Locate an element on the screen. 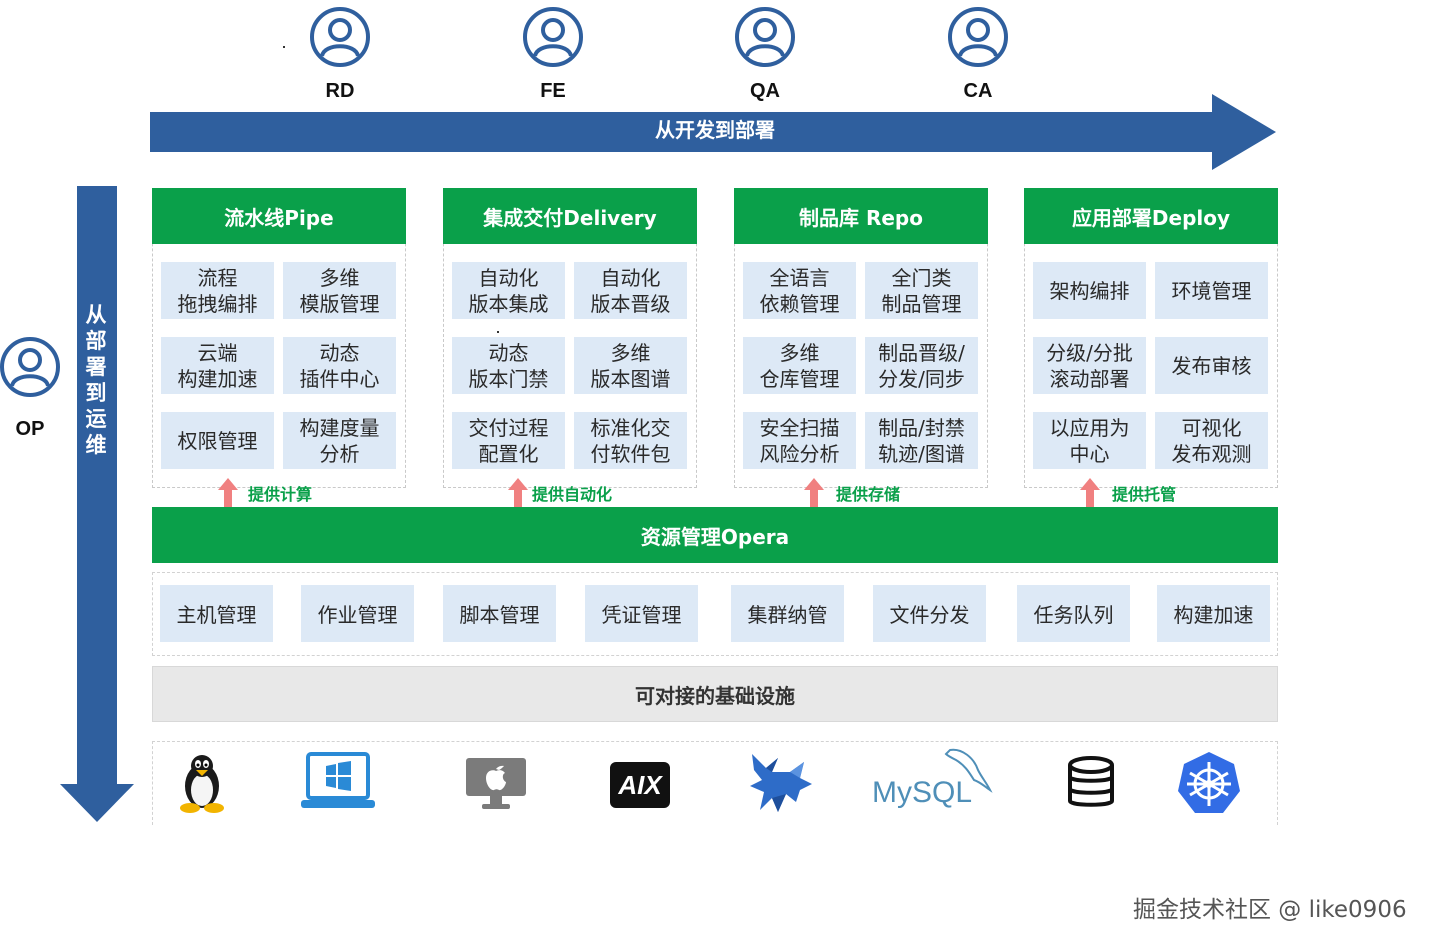  feature-cell: 自动化 版本集成 is located at coordinates (508, 290).